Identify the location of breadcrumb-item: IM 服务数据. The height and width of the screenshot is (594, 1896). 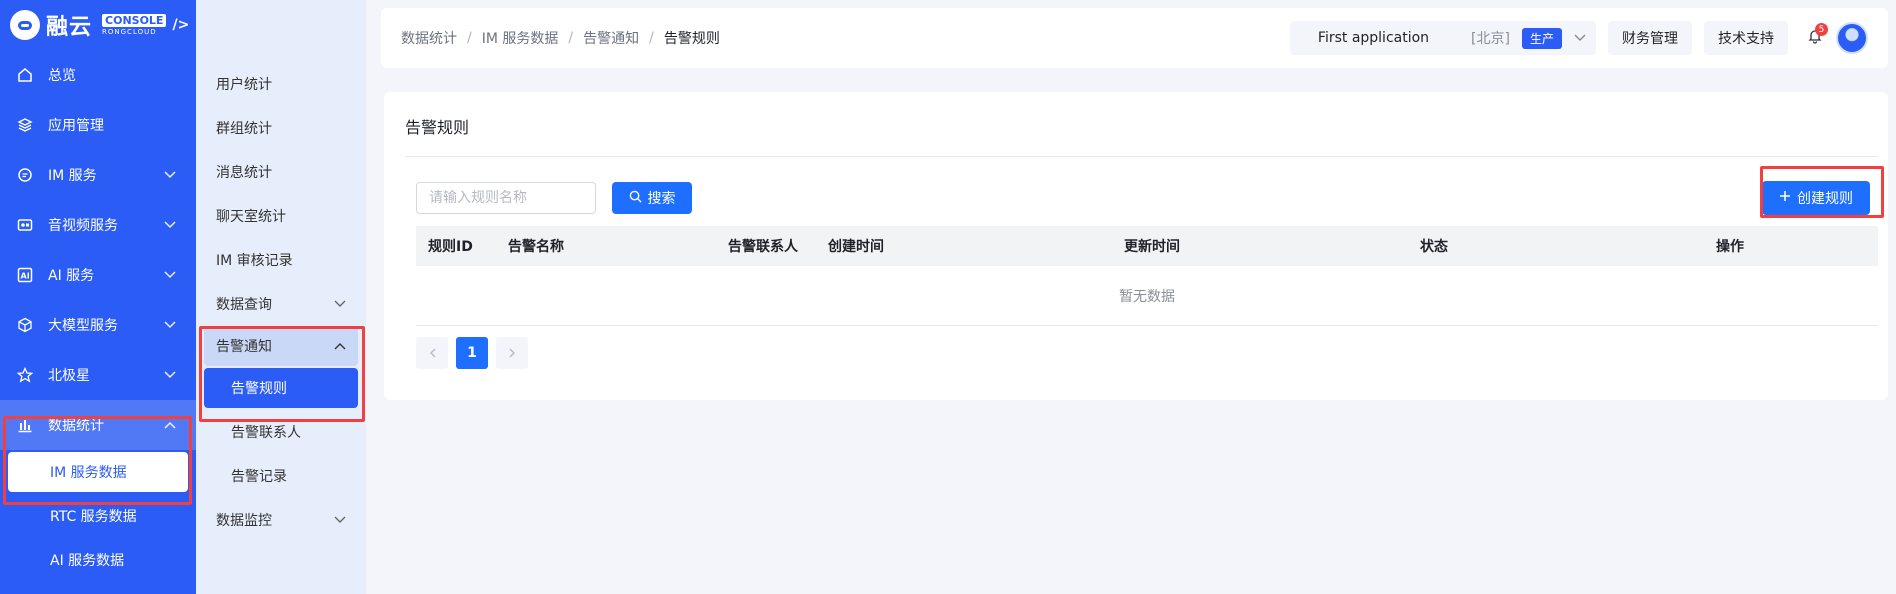
(520, 38).